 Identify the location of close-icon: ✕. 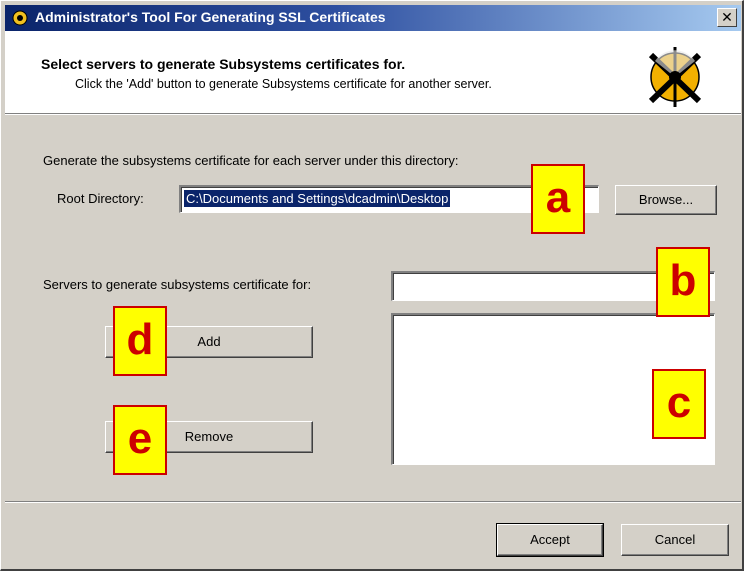
(727, 17).